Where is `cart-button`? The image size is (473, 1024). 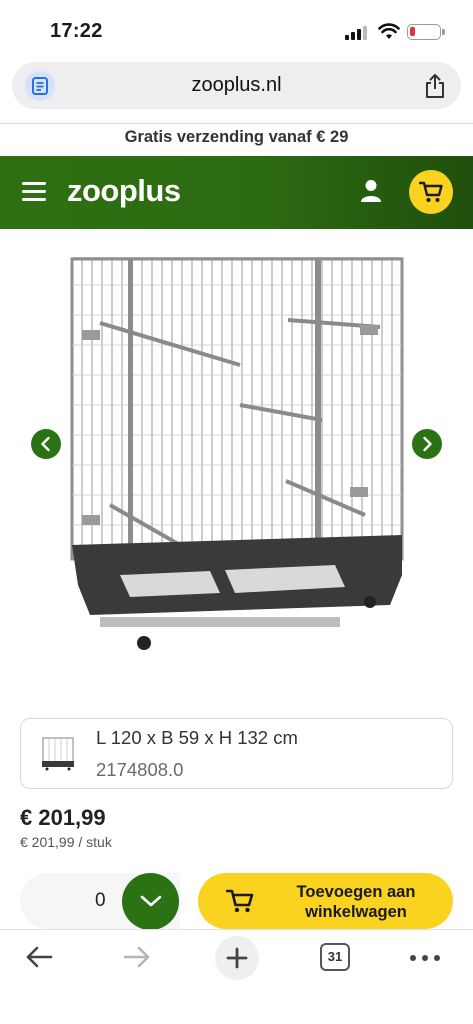 cart-button is located at coordinates (431, 192).